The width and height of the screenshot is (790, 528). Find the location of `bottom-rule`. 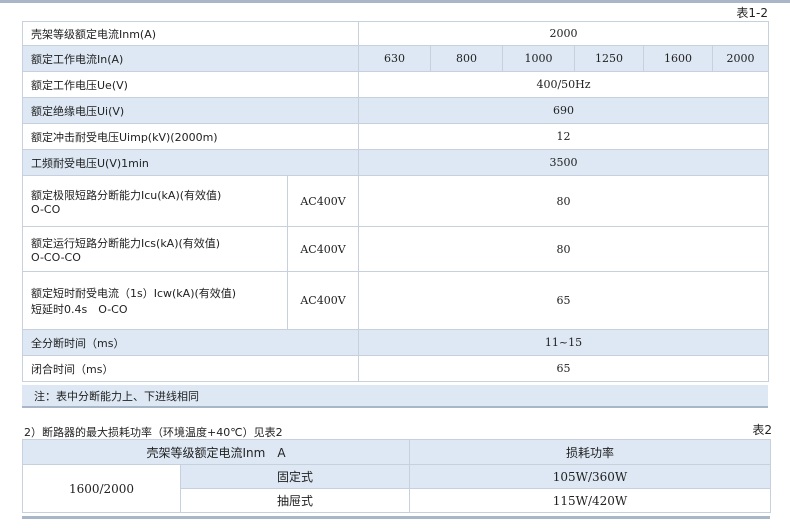

bottom-rule is located at coordinates (396, 517).